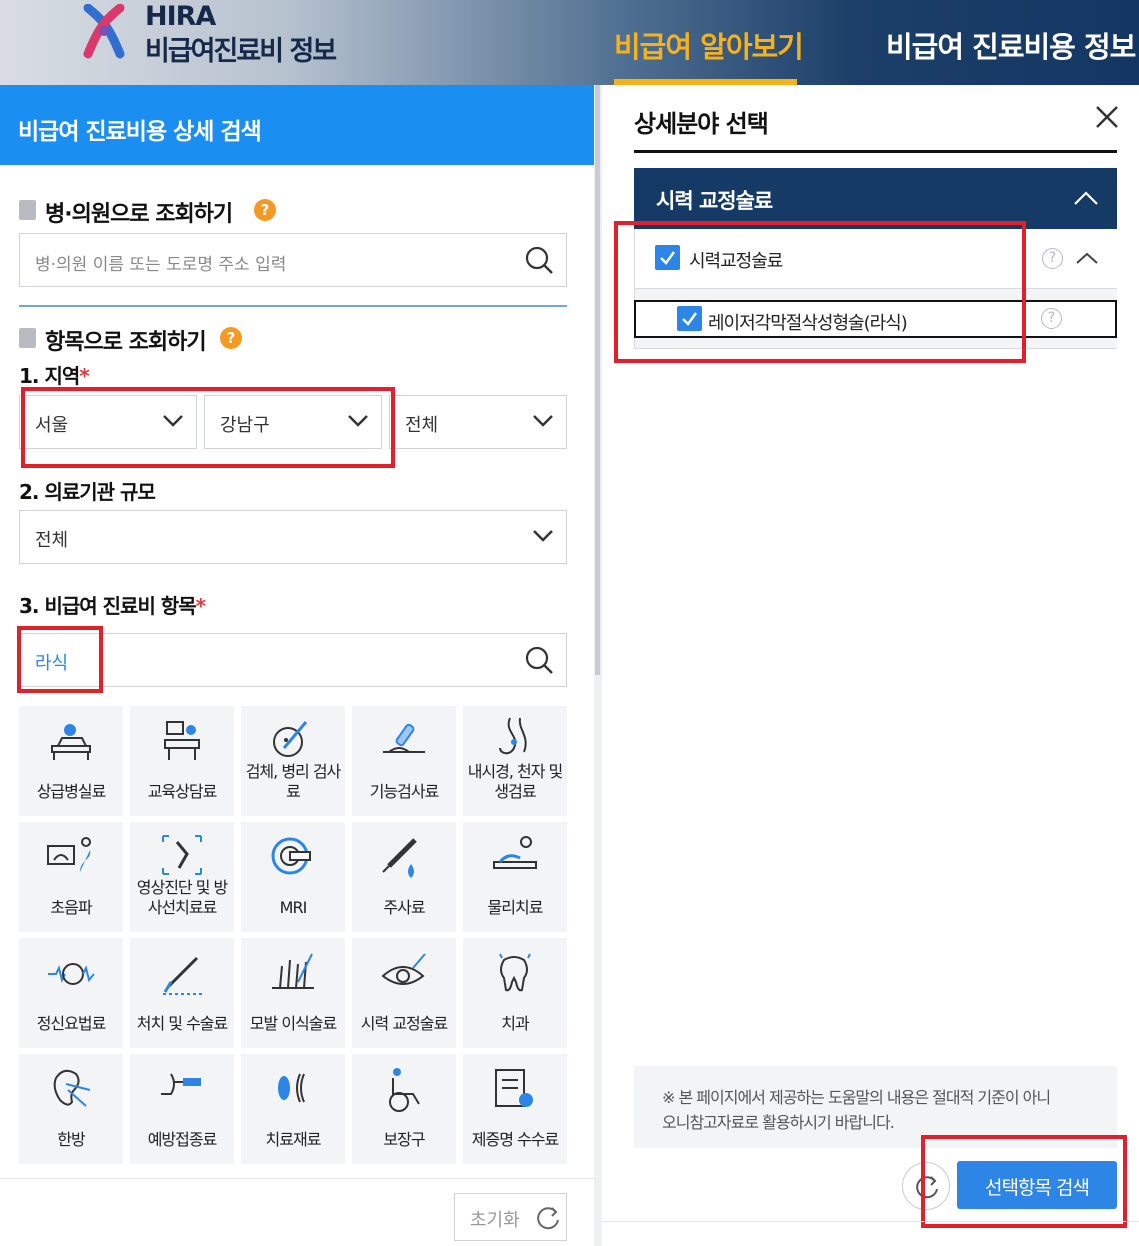 The image size is (1139, 1246). I want to click on disclaimer-line1: ※ 본 페이지에서 제공하는 도움말의 내용은 절대적 기준이 아니, so click(856, 1097).